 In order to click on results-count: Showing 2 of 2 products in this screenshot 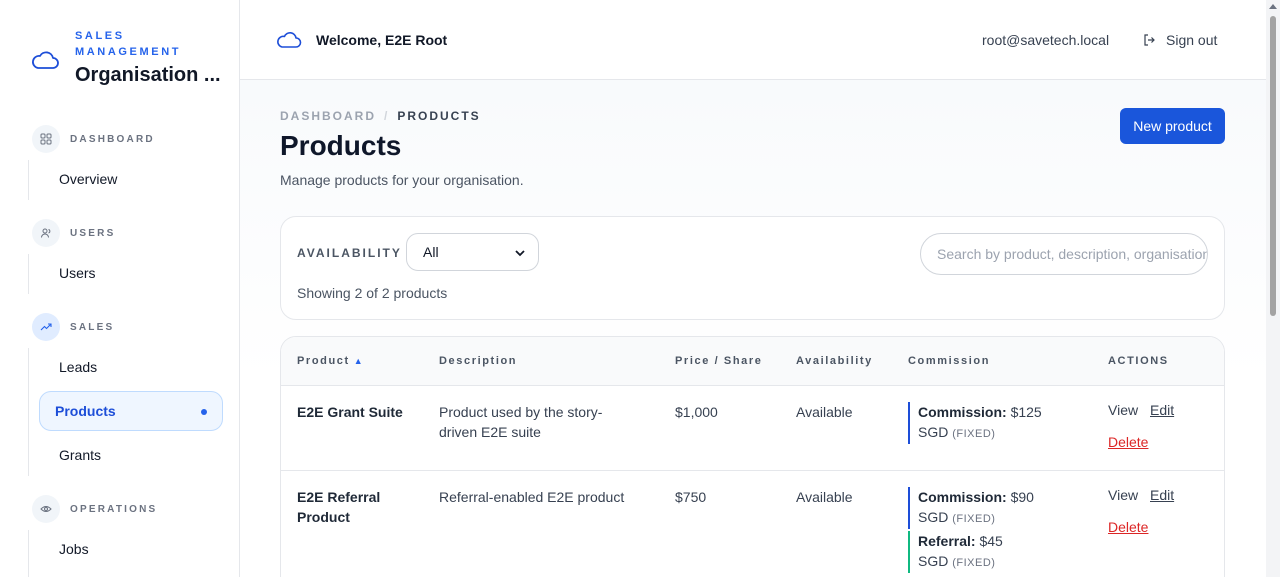, I will do `click(372, 293)`.